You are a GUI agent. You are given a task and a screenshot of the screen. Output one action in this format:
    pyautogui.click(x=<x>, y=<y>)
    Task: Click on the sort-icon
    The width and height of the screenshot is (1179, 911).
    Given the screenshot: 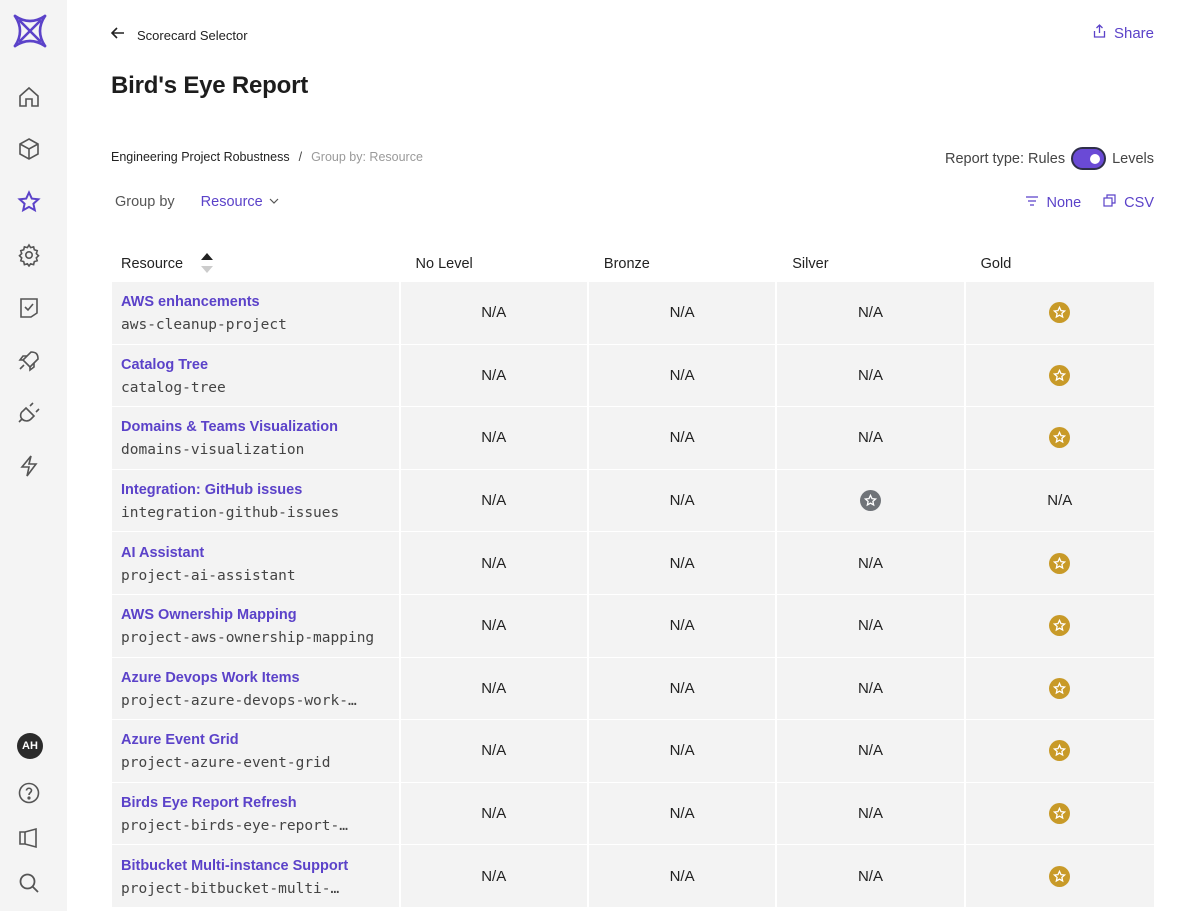 What is the action you would take?
    pyautogui.click(x=207, y=263)
    